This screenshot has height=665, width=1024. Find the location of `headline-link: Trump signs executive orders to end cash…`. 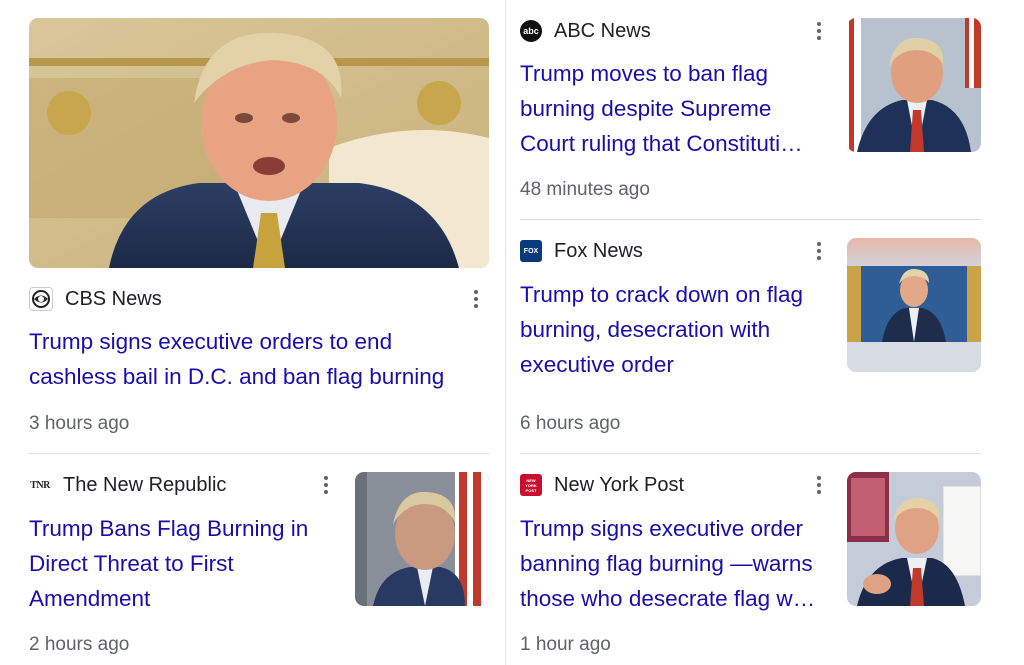

headline-link: Trump signs executive orders to end cash… is located at coordinates (254, 359).